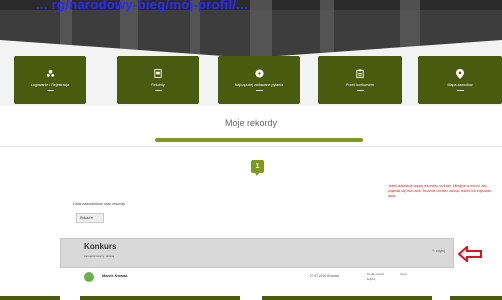  Describe the element at coordinates (325, 276) in the screenshot. I see `person-date-place: 27.07.2018 Wrocław` at that location.